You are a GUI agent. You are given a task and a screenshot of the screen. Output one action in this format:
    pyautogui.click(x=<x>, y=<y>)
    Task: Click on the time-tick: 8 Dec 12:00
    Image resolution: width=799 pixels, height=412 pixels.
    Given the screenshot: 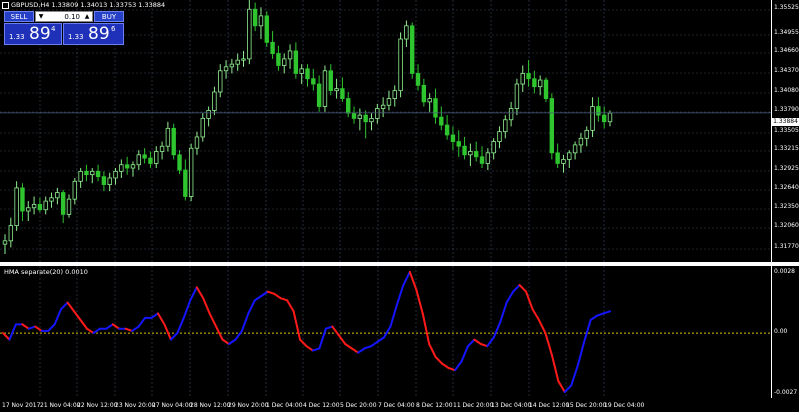 What is the action you would take?
    pyautogui.click(x=434, y=405)
    